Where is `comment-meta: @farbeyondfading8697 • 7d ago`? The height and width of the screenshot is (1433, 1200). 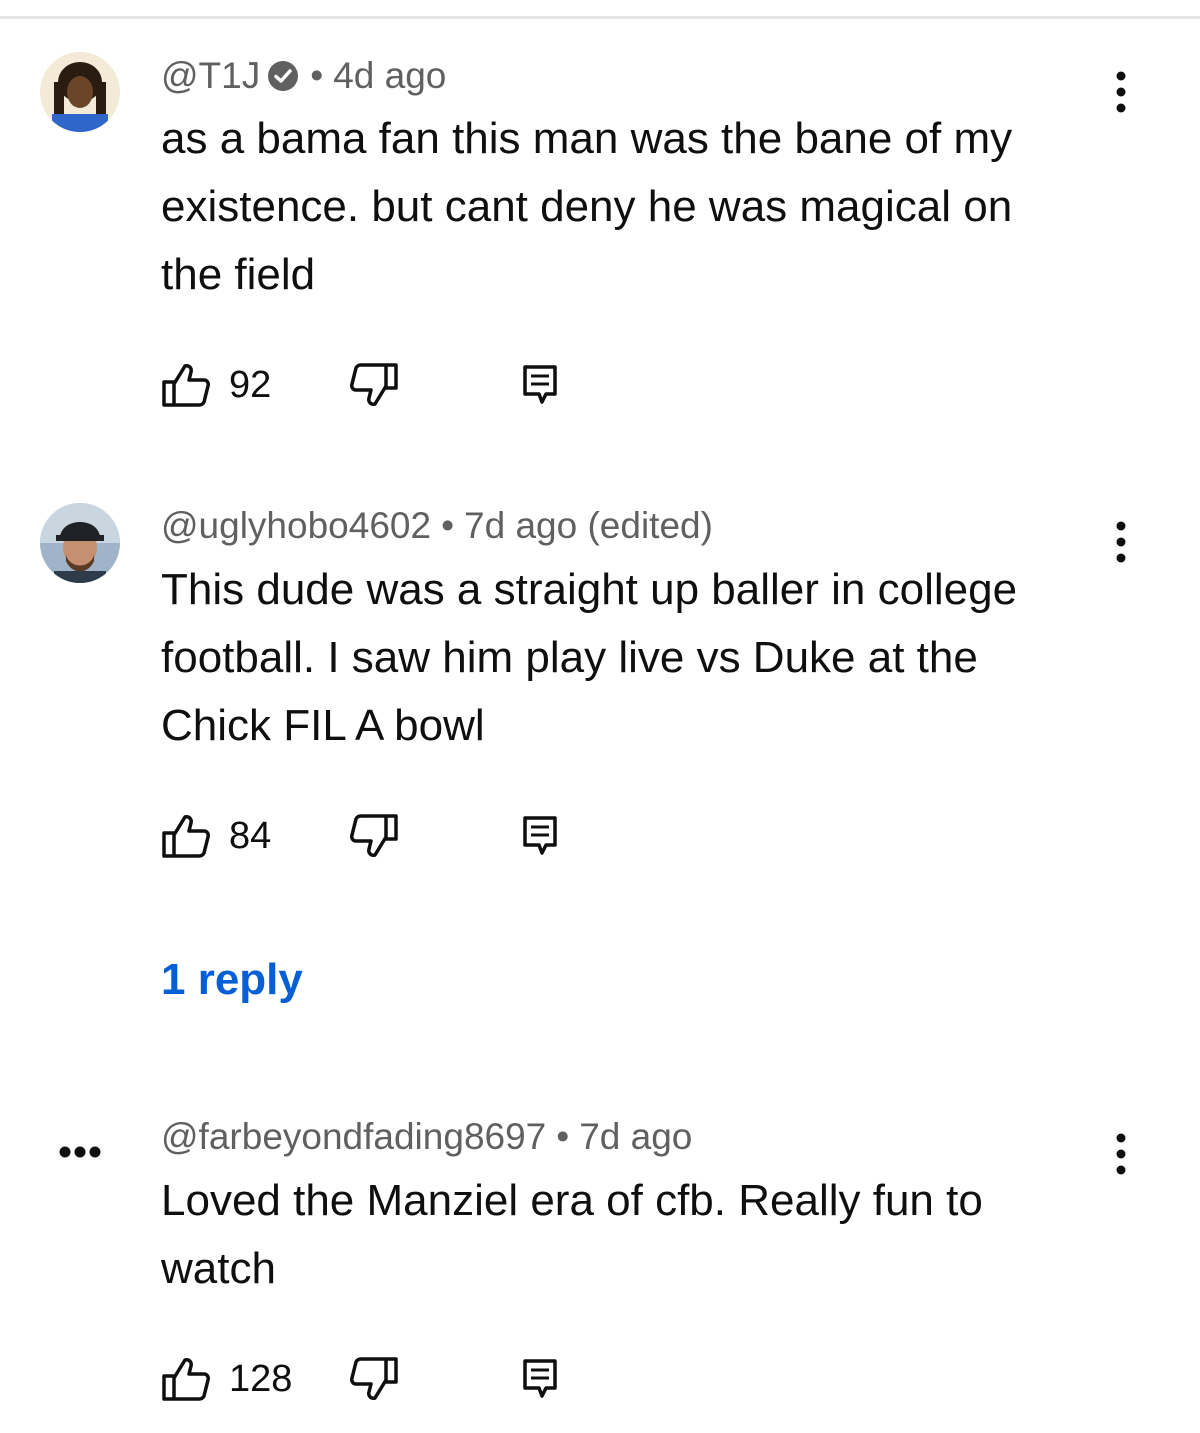
comment-meta: @farbeyondfading8697 • 7d ago is located at coordinates (426, 1137).